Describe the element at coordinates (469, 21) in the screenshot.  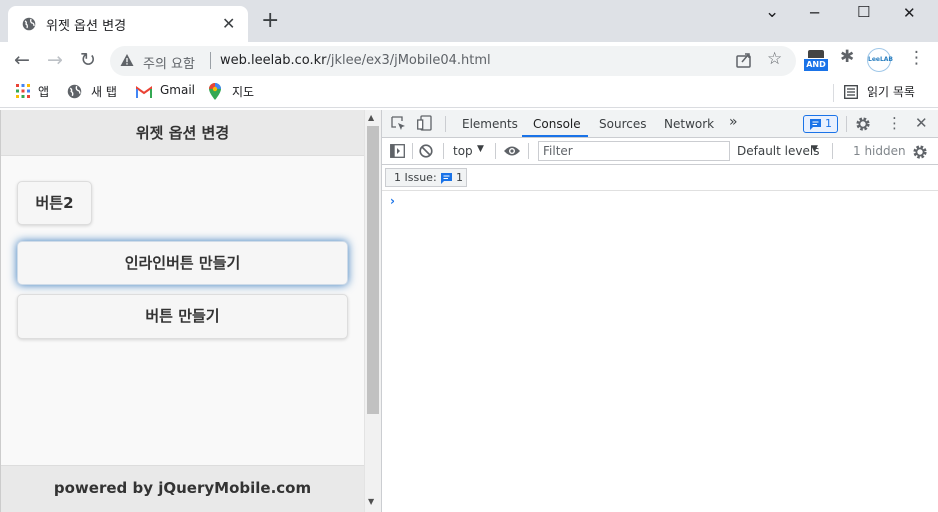
I see `tab-strip: 위젯 옵션 변경 ✕ + ⌄ ─ ☐ ✕` at that location.